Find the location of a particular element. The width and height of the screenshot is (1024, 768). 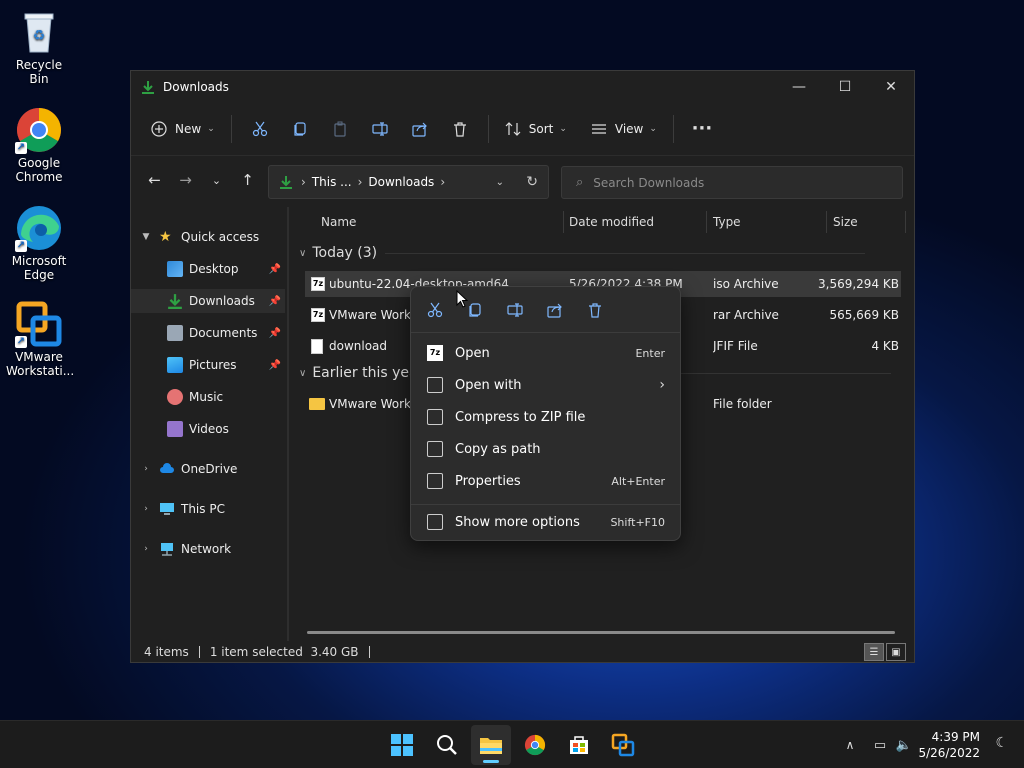

volume-icon: 🔈 is located at coordinates (904, 745).